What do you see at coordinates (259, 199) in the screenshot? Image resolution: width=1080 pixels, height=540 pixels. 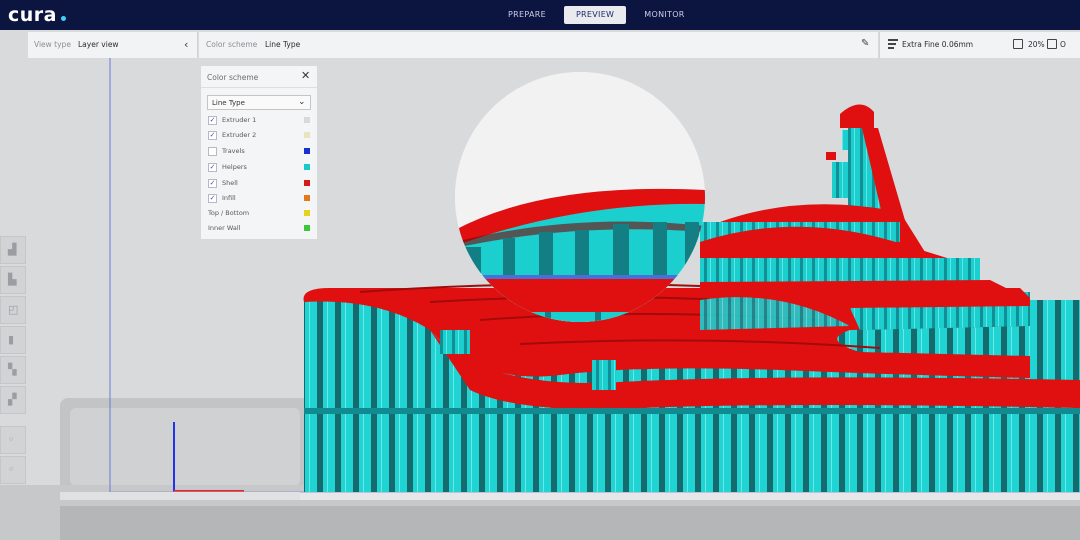 I see `legend-row-infill: ✓ Infill` at bounding box center [259, 199].